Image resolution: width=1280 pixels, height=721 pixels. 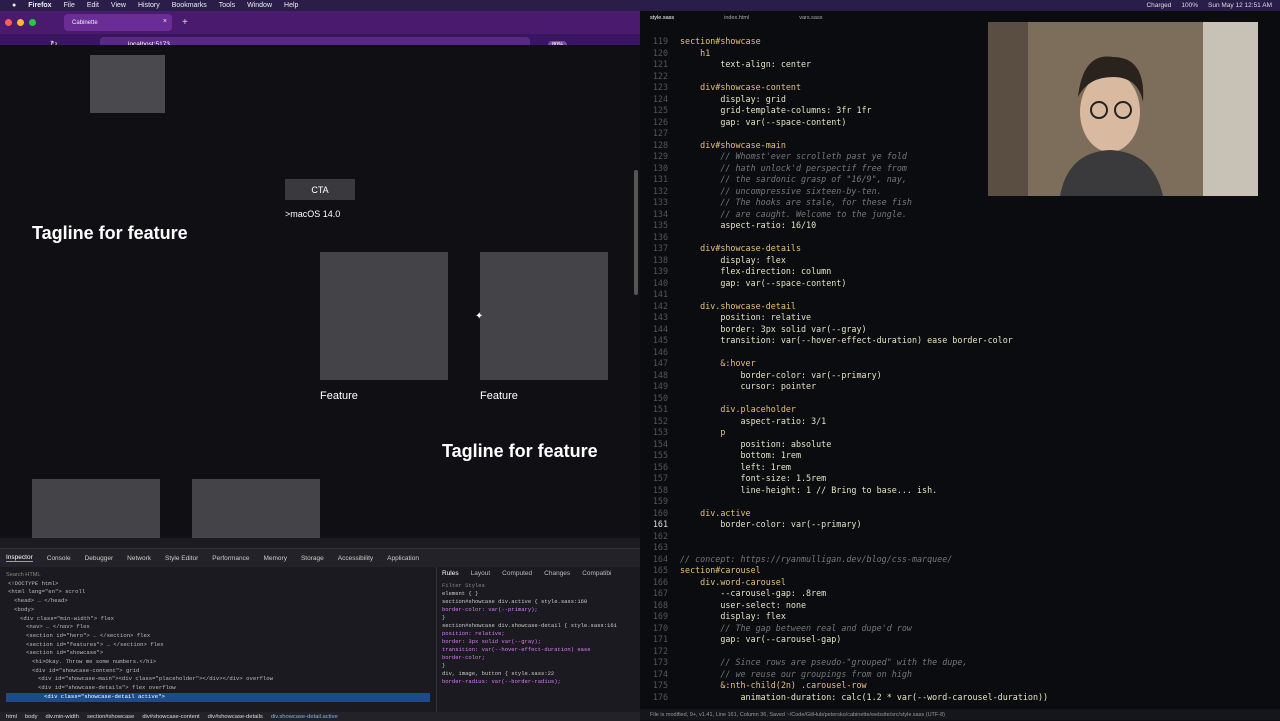 I want to click on tree-node: <body>, so click(x=218, y=610).